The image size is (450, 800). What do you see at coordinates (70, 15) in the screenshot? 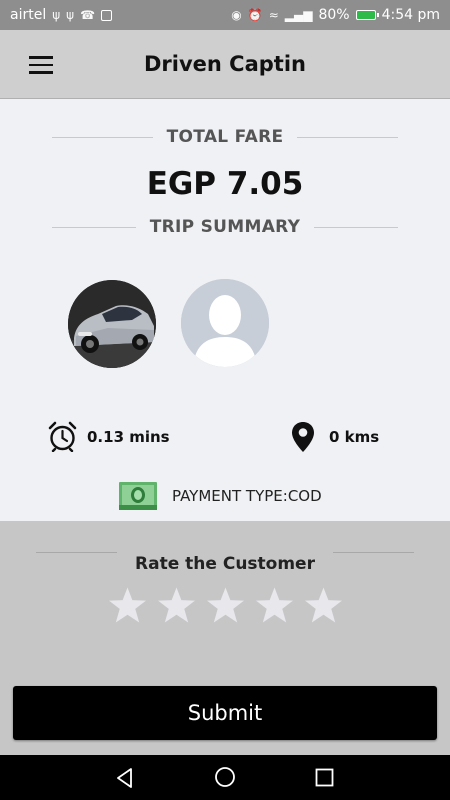
I see `usb-debug-icon: ψ` at bounding box center [70, 15].